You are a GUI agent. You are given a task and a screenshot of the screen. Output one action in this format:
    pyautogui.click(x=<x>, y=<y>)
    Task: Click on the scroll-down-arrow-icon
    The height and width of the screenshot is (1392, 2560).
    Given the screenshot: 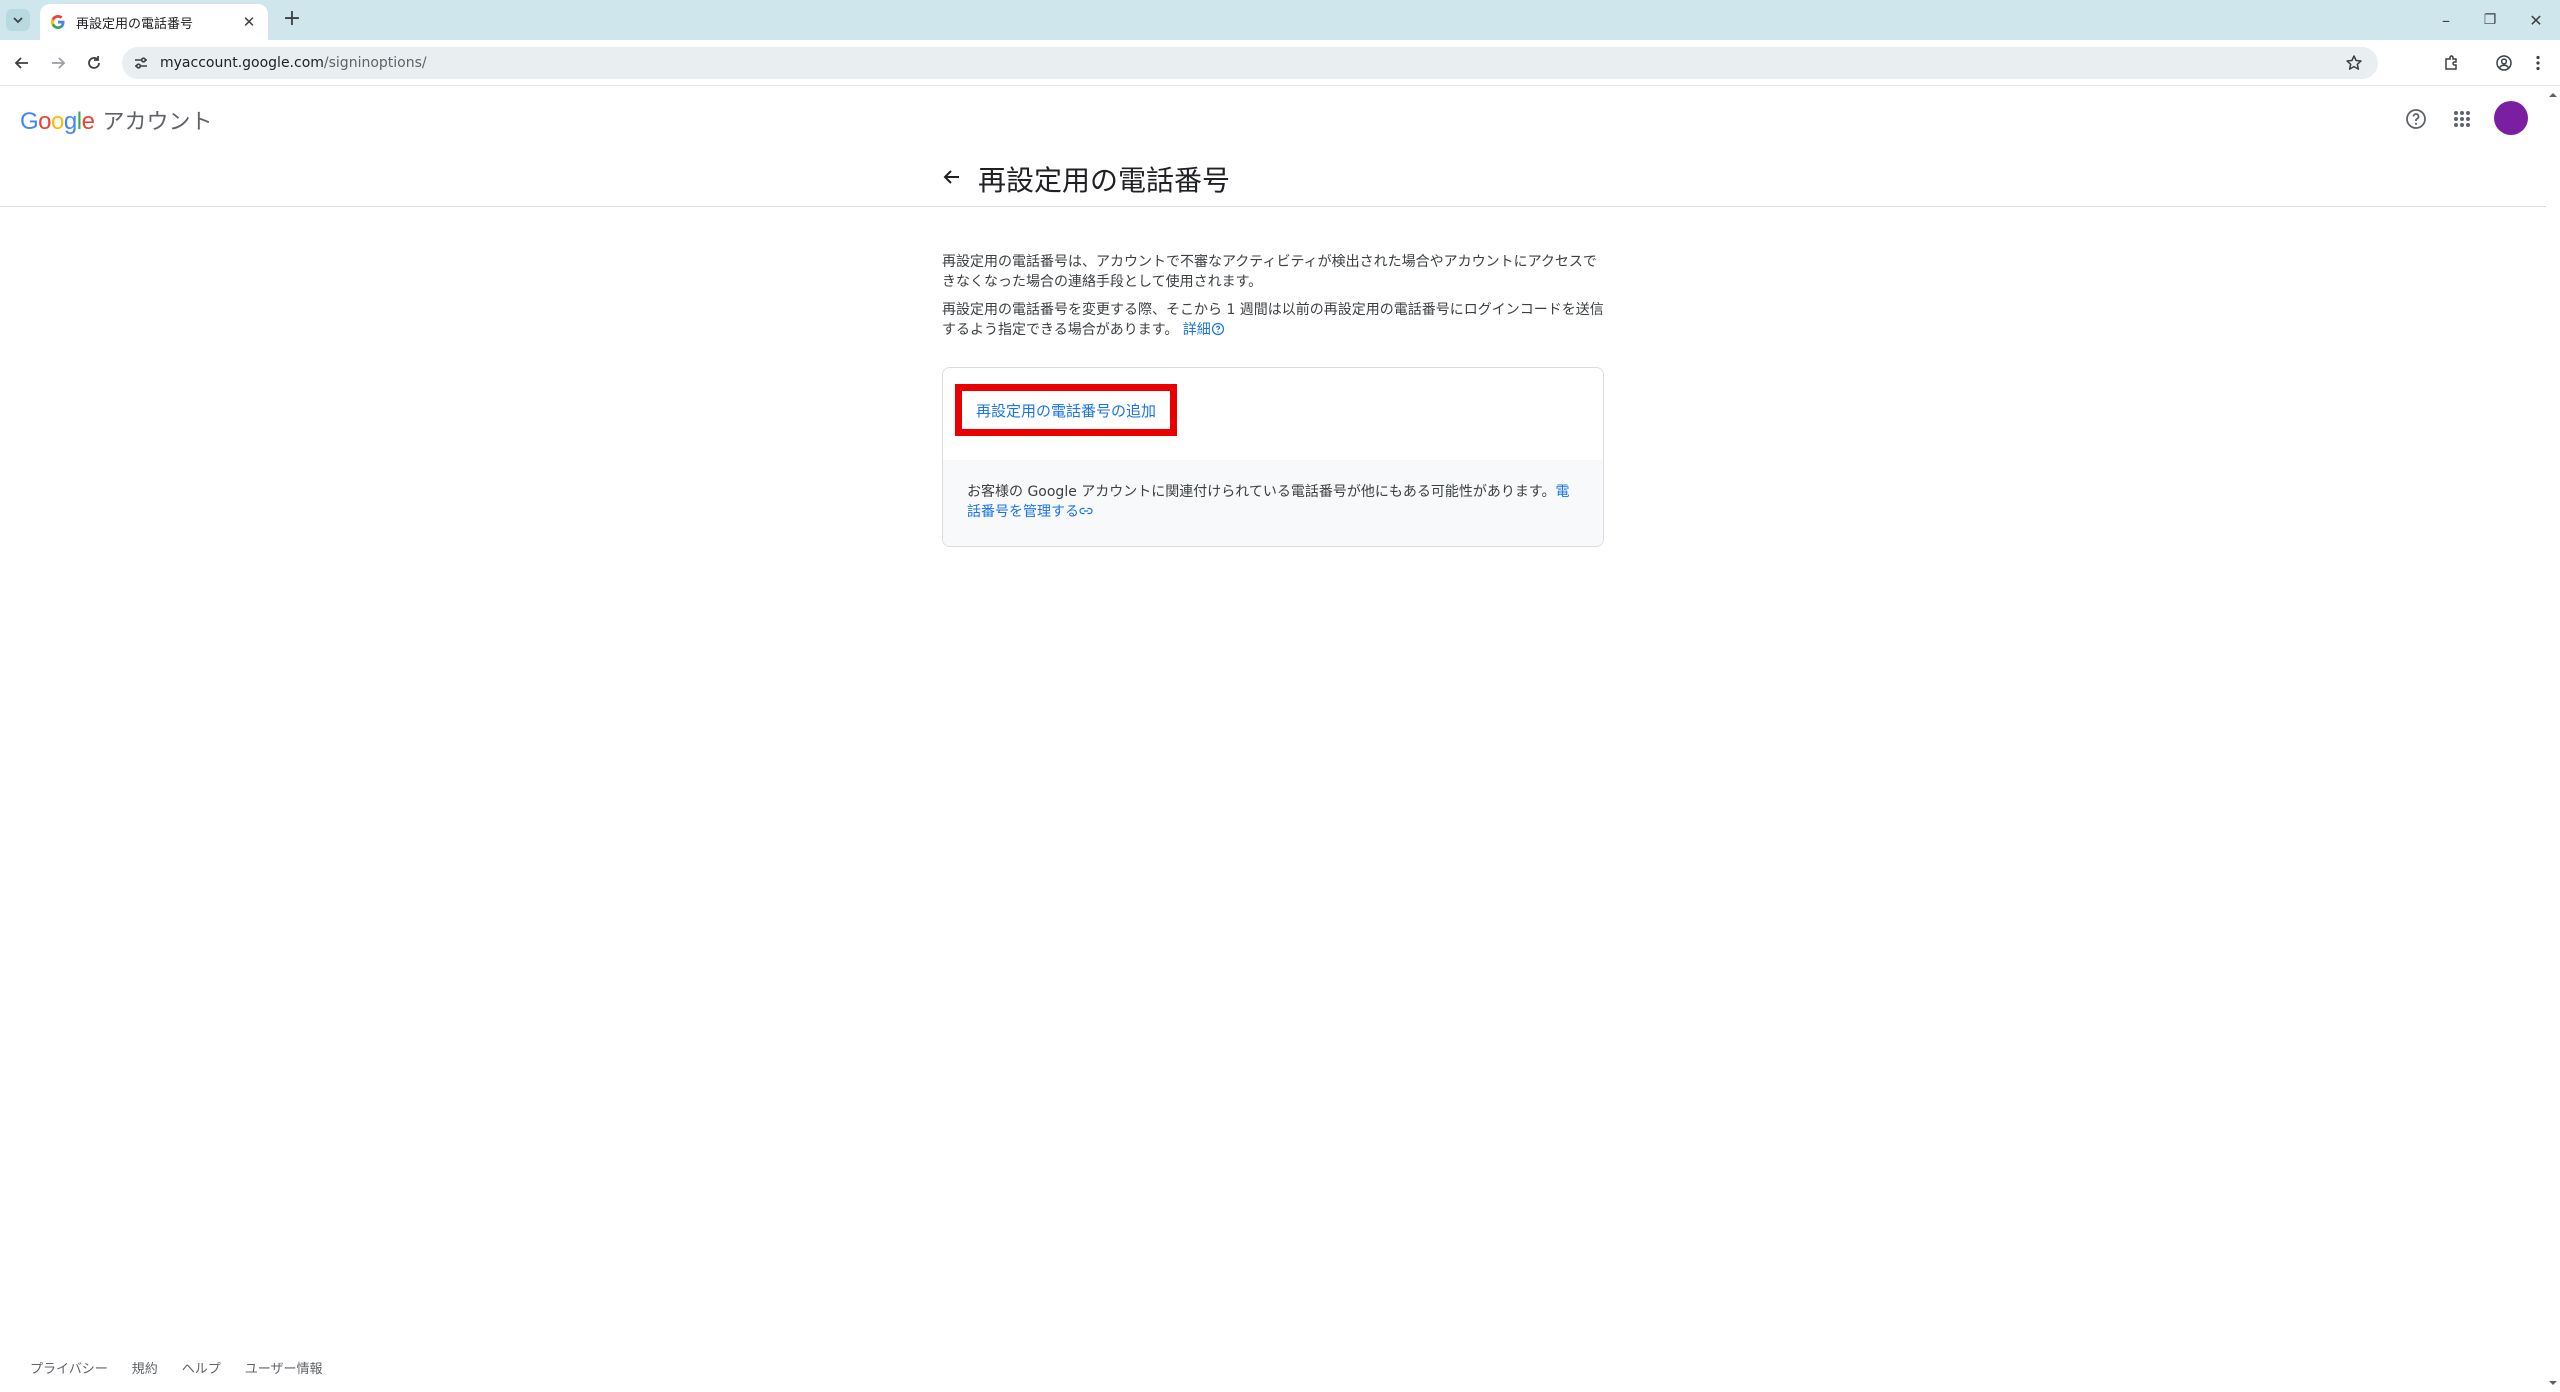 What is the action you would take?
    pyautogui.click(x=2553, y=1383)
    